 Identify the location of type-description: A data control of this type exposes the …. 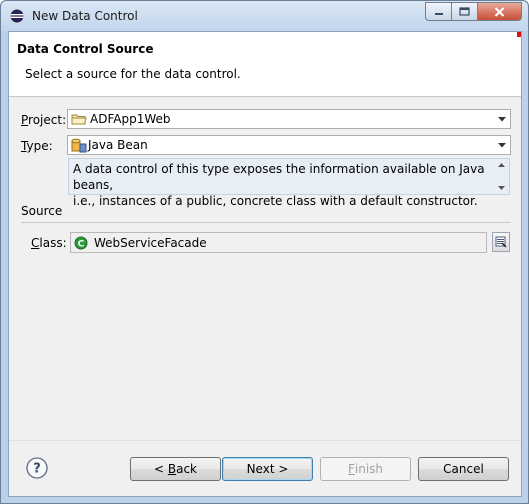
(289, 183).